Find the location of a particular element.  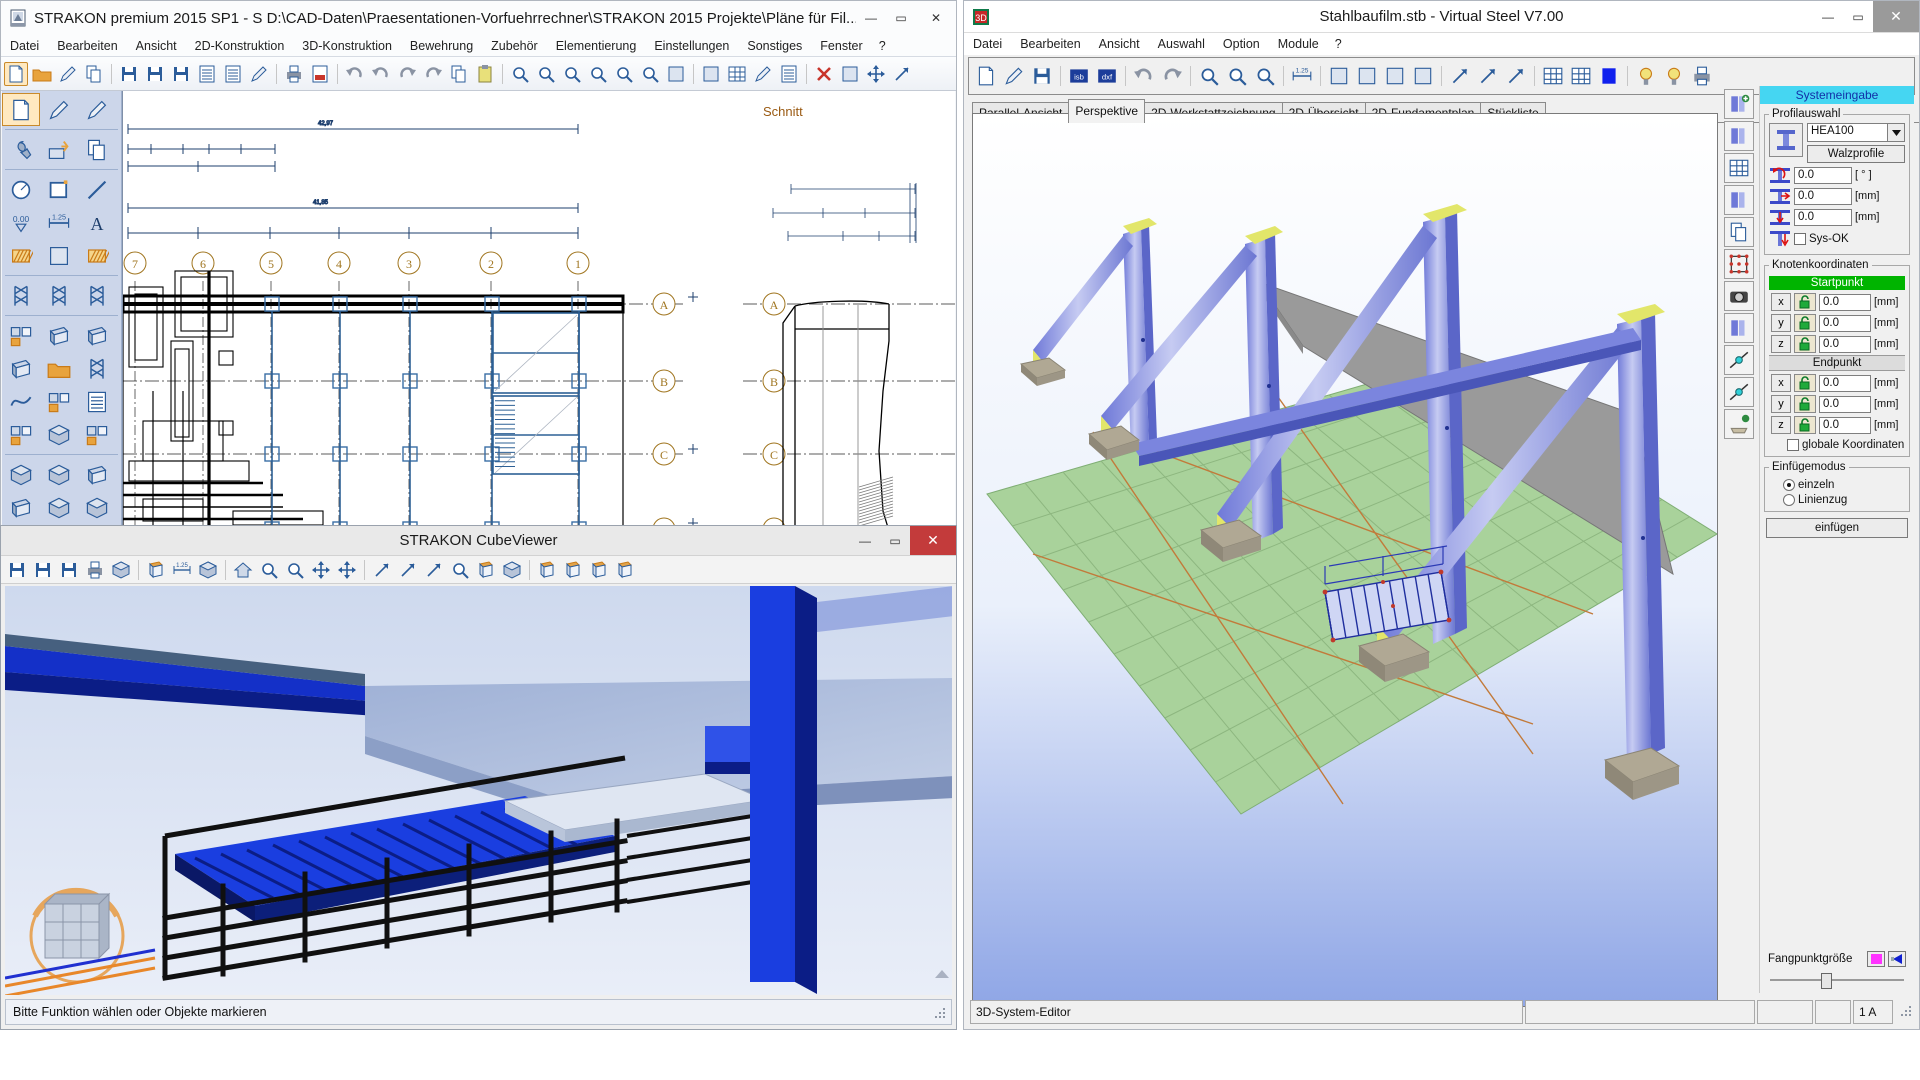

rotate-icon is located at coordinates (902, 74).